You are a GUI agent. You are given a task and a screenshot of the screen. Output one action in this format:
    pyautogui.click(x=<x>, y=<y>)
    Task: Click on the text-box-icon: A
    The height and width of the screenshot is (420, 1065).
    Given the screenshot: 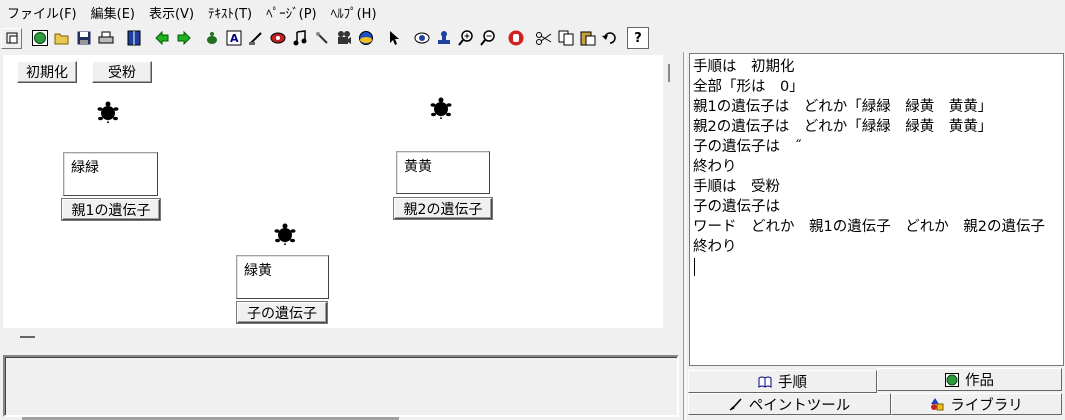 What is the action you would take?
    pyautogui.click(x=233, y=38)
    